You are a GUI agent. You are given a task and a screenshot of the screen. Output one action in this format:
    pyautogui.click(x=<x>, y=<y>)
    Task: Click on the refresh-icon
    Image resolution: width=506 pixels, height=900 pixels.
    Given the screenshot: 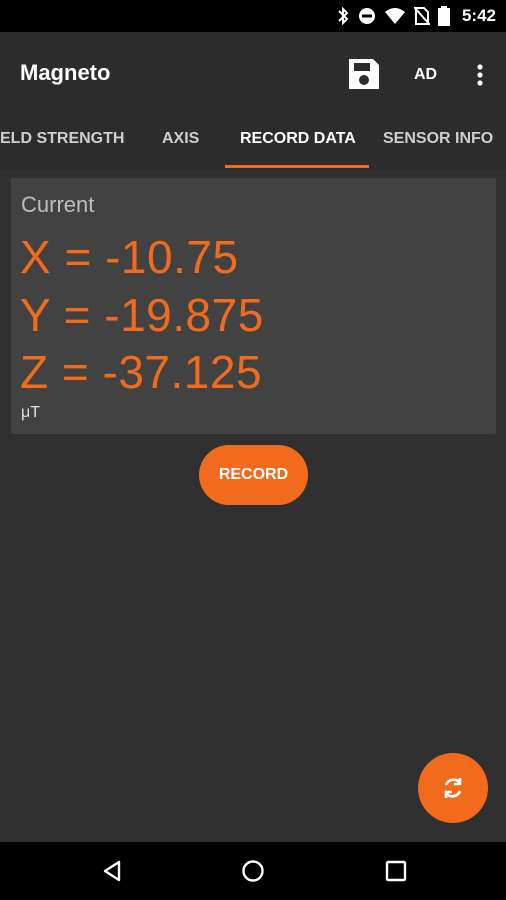 What is the action you would take?
    pyautogui.click(x=453, y=788)
    